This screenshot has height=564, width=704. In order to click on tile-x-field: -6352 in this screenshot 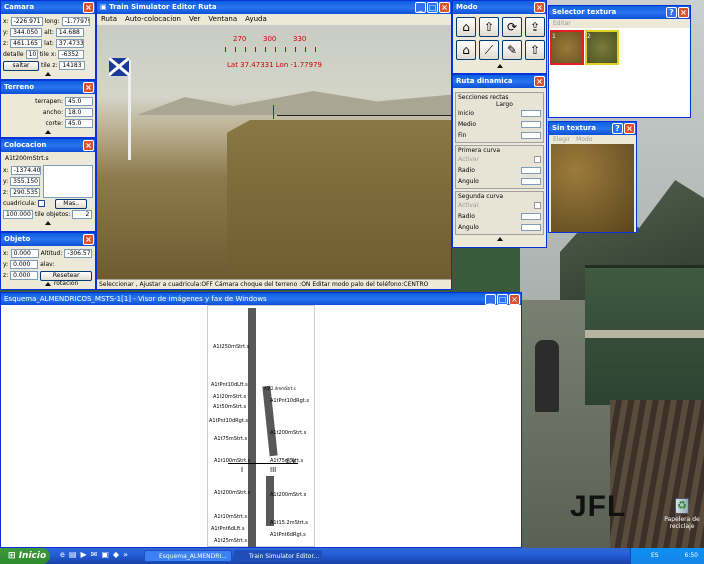, I will do `click(71, 54)`.